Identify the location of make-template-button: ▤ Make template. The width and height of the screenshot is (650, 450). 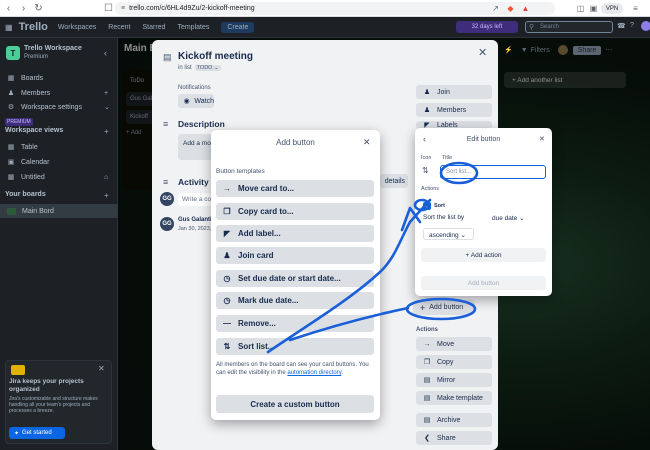
(454, 398).